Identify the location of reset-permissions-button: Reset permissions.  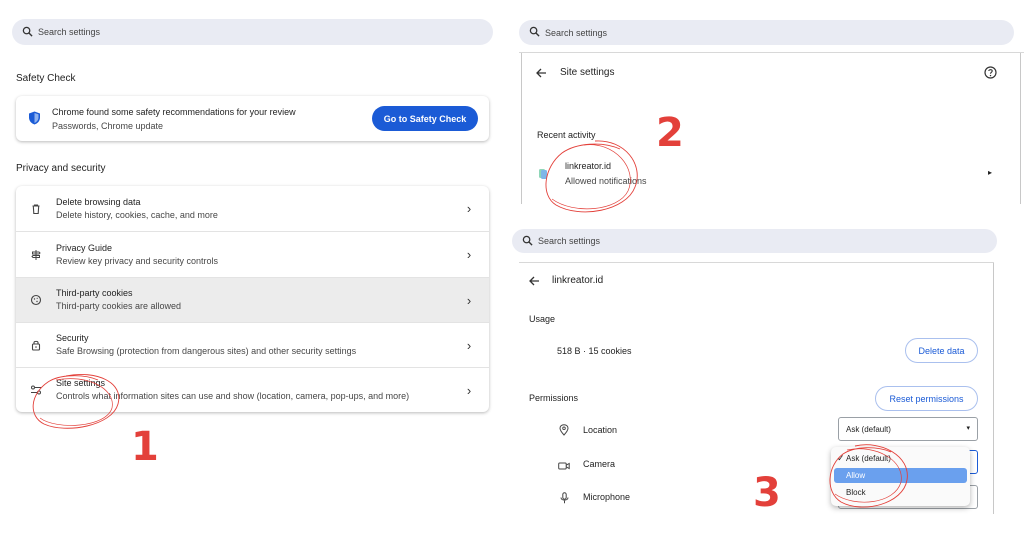
(926, 398).